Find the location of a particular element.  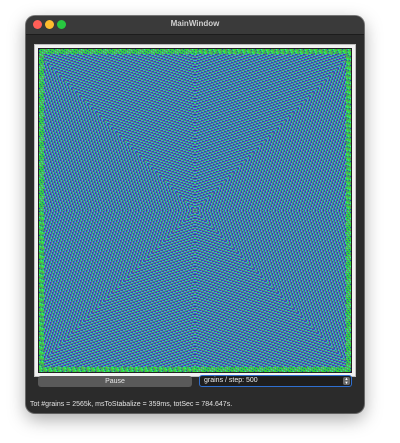

controls-row: Pause grains / step: 500 ▲ ▼ is located at coordinates (195, 382).